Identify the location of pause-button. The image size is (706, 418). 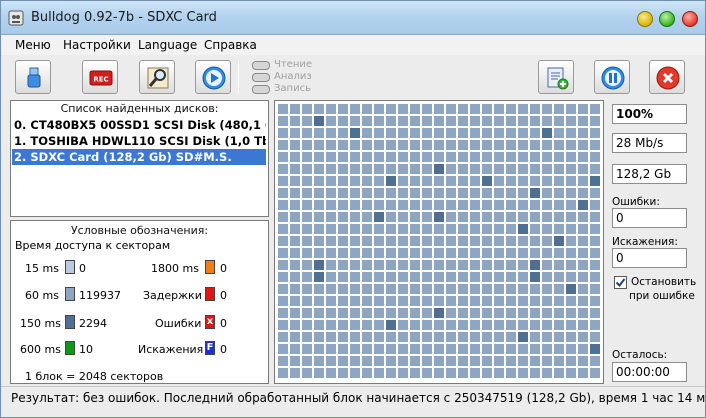
(612, 77).